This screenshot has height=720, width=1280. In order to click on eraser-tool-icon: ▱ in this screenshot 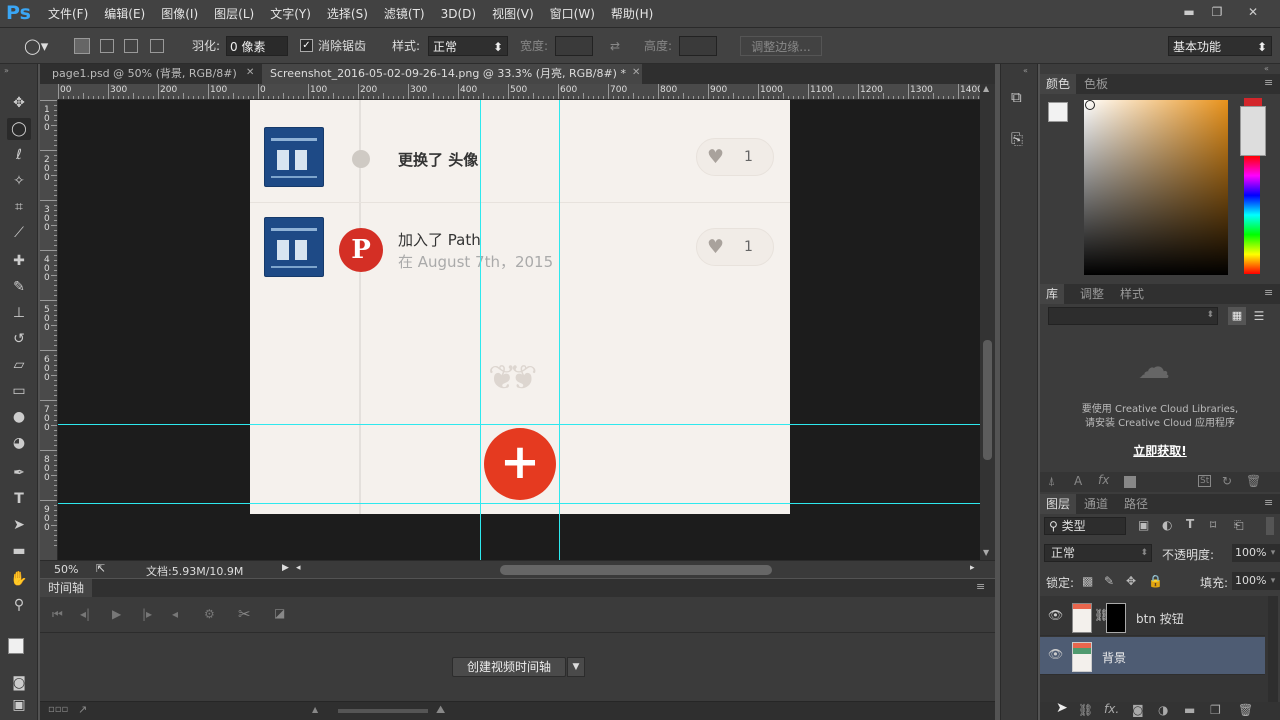, I will do `click(19, 365)`.